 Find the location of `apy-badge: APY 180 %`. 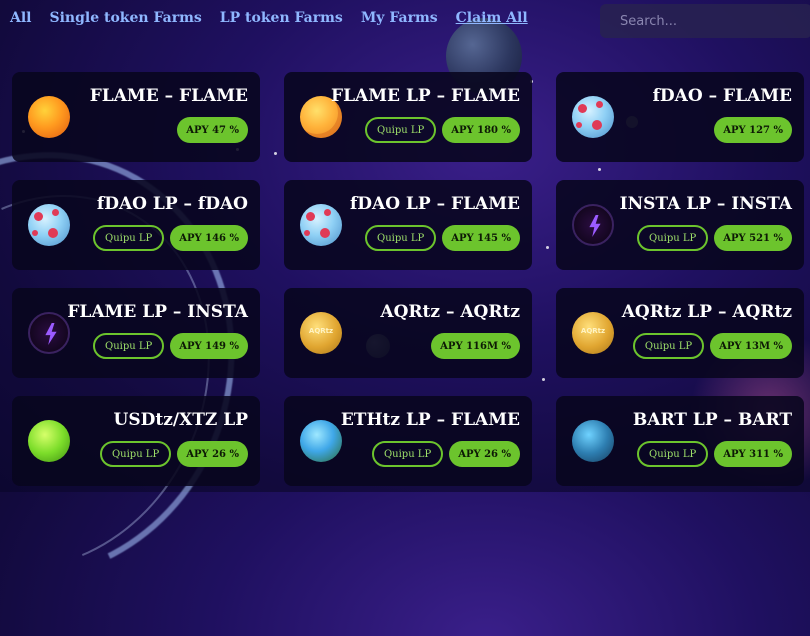

apy-badge: APY 180 % is located at coordinates (481, 130).